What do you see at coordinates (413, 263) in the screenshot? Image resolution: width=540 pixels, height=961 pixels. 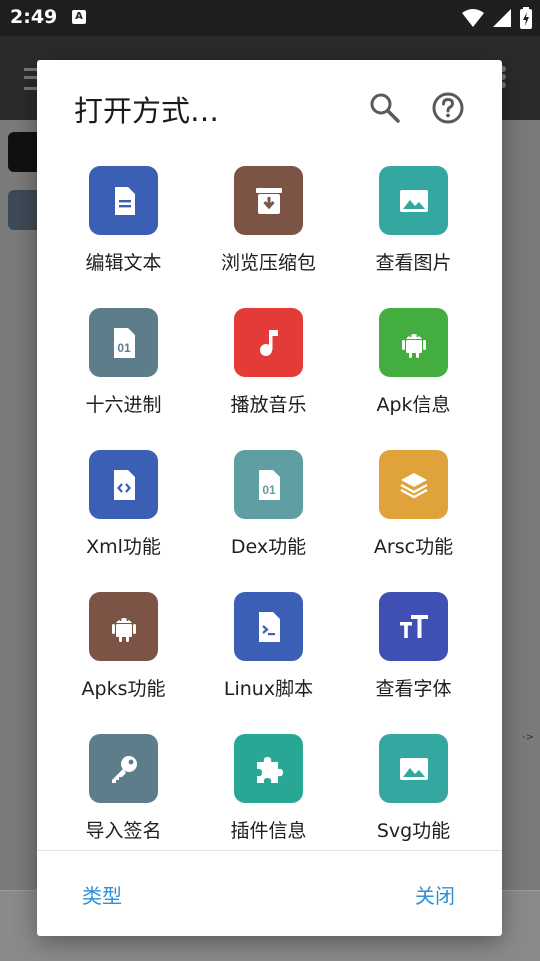 I see `option-label: 查看图片` at bounding box center [413, 263].